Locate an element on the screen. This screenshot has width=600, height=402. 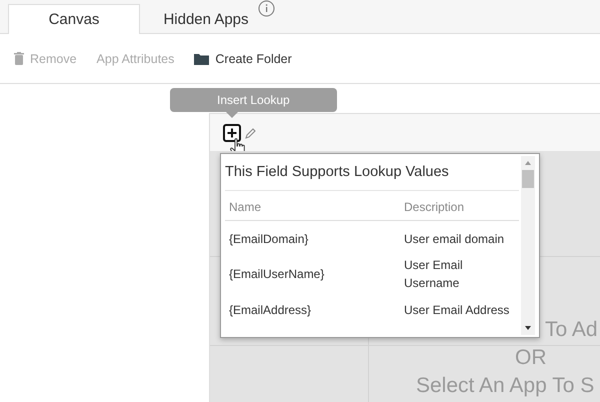
lookup-row: {EmailDomain} User email domain is located at coordinates (372, 238).